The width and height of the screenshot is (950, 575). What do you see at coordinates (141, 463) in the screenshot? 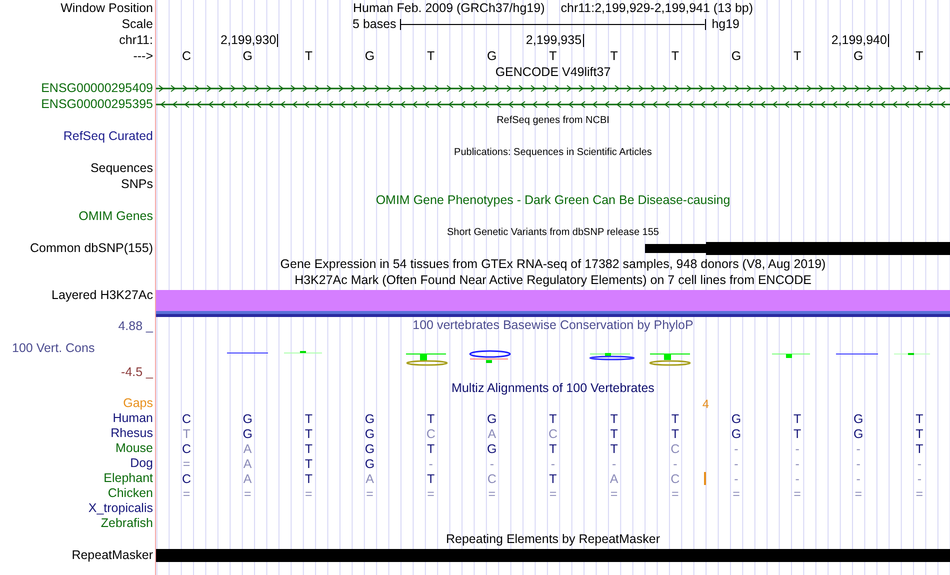
I see `track-label: Dog` at bounding box center [141, 463].